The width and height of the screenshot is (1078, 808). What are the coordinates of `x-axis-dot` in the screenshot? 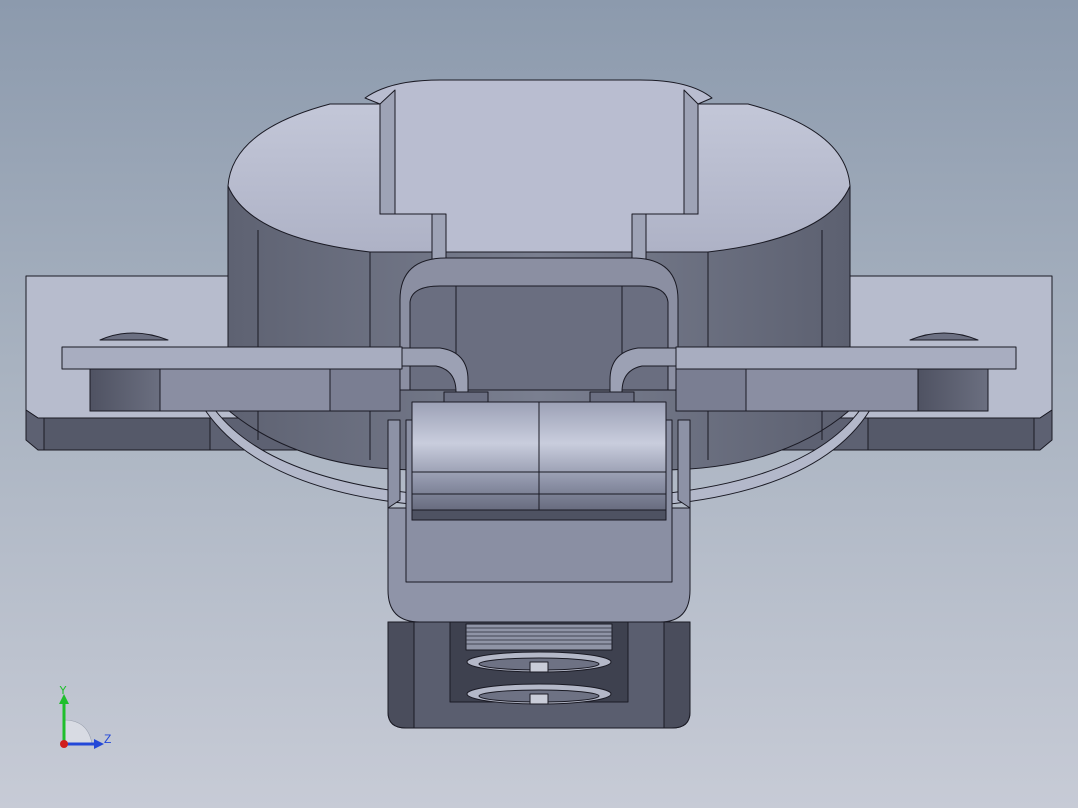 It's located at (64, 744).